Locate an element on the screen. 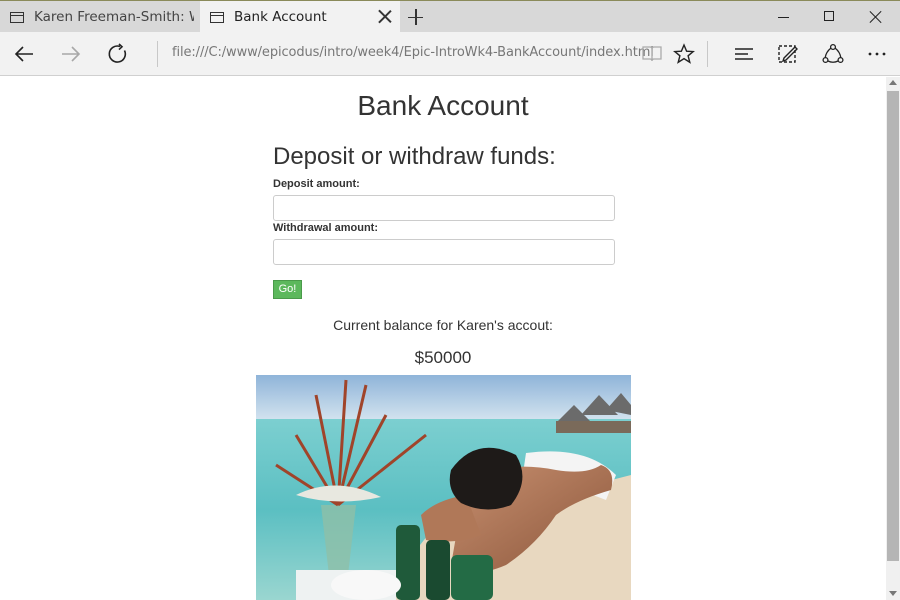  withdrawal-label: Withdrawal amount: is located at coordinates (326, 228).